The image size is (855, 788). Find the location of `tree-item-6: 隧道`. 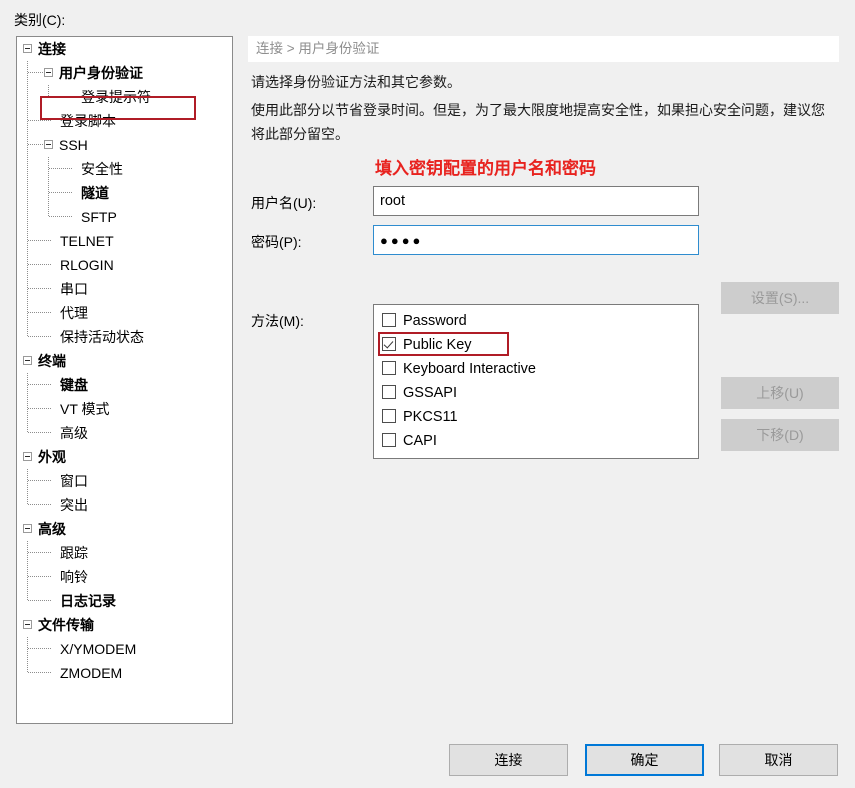

tree-item-6: 隧道 is located at coordinates (124, 193).